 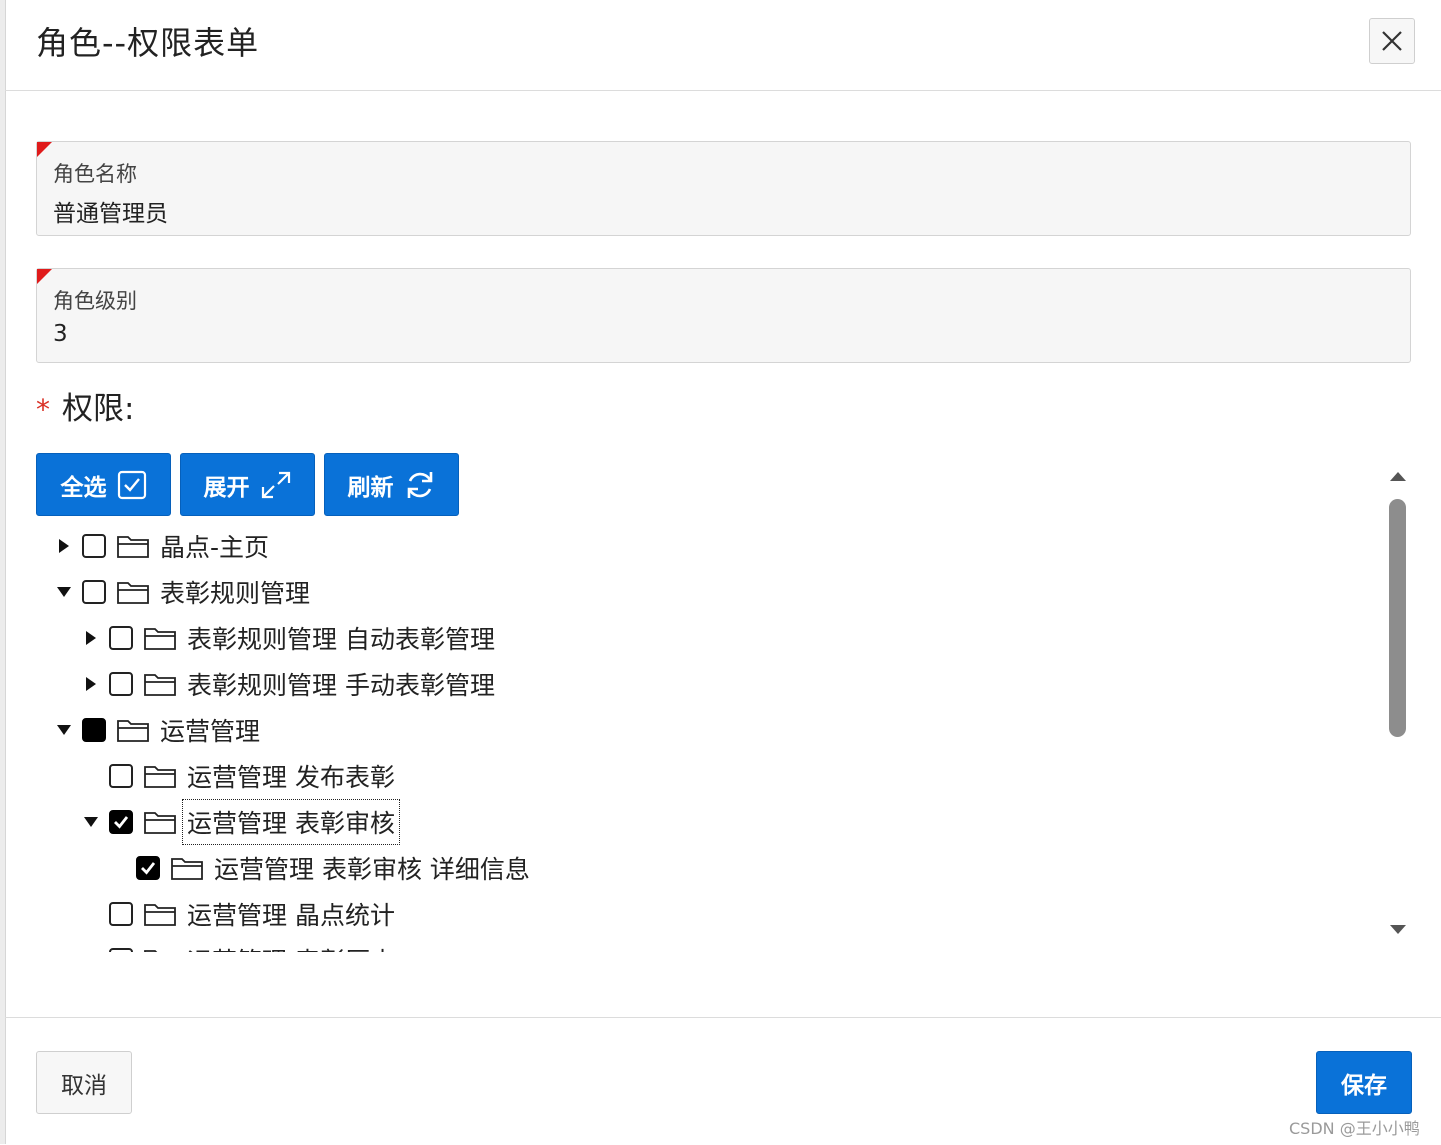 What do you see at coordinates (214, 546) in the screenshot?
I see `tree-node-label: 晶点-主页` at bounding box center [214, 546].